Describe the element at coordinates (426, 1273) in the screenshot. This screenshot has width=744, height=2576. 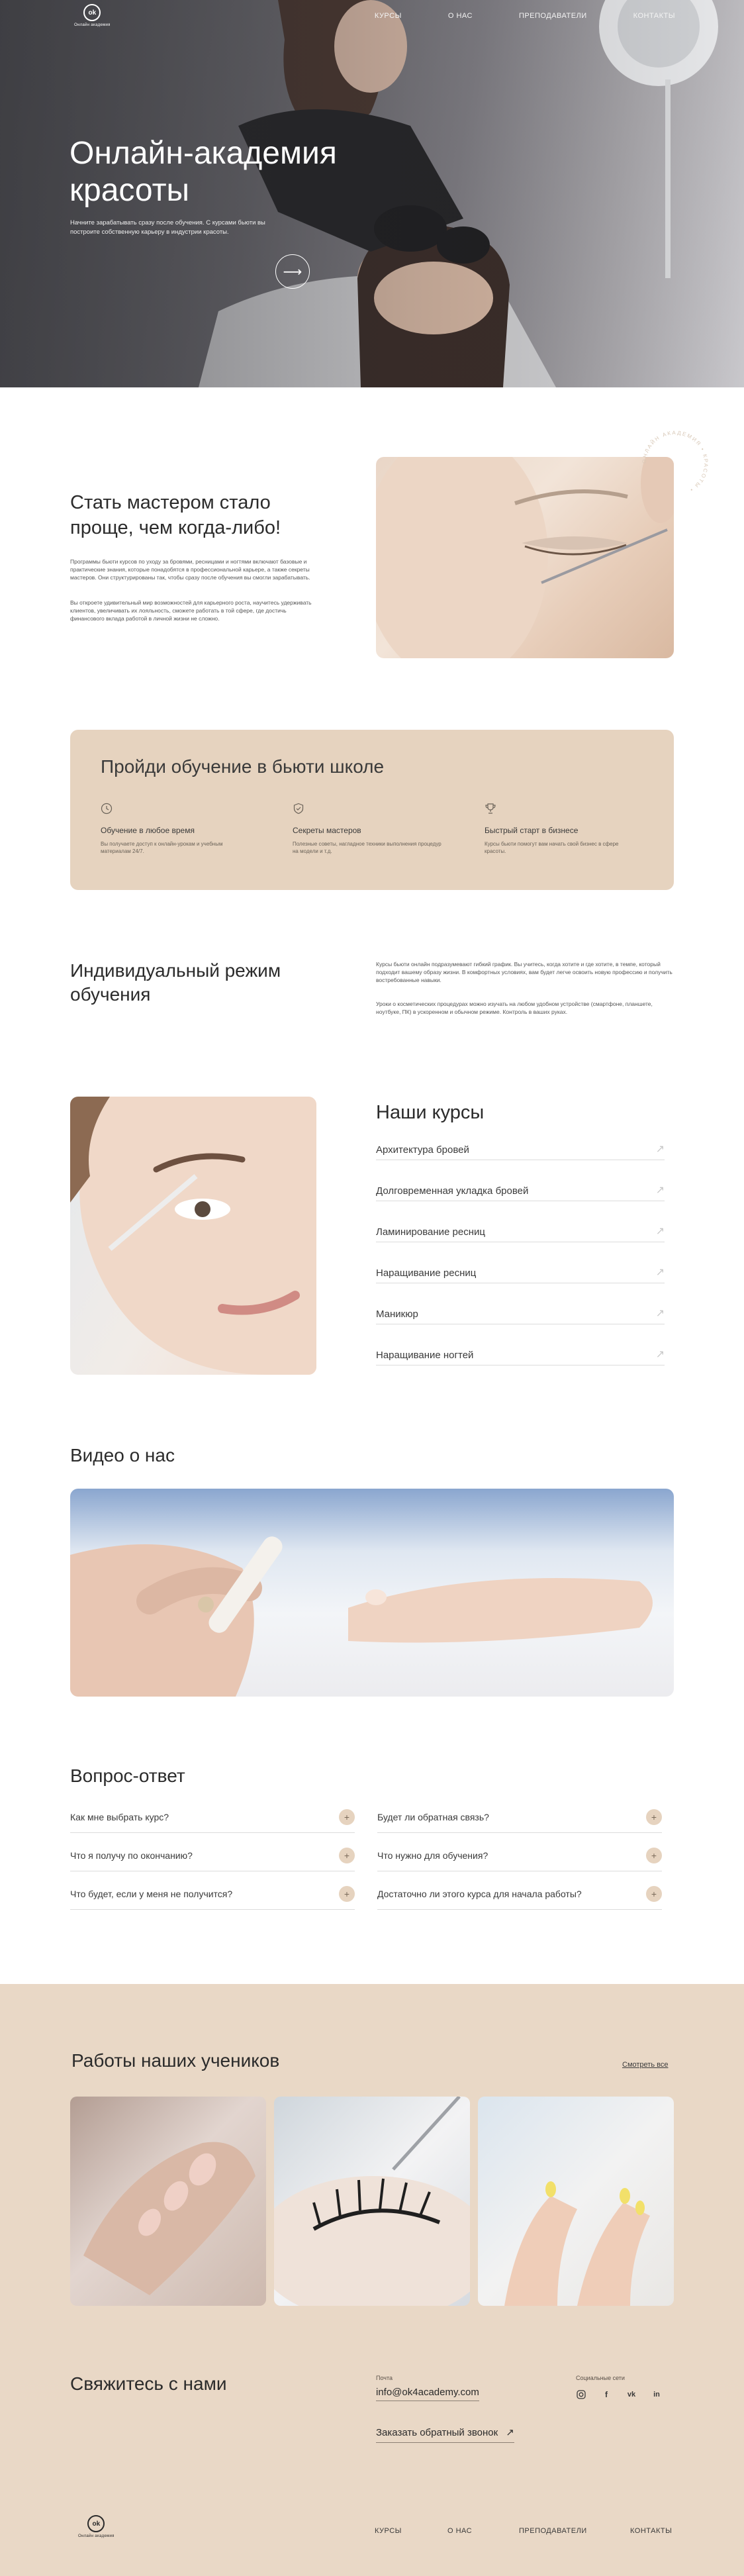
I see `course-name: Наращивание ресниц` at that location.